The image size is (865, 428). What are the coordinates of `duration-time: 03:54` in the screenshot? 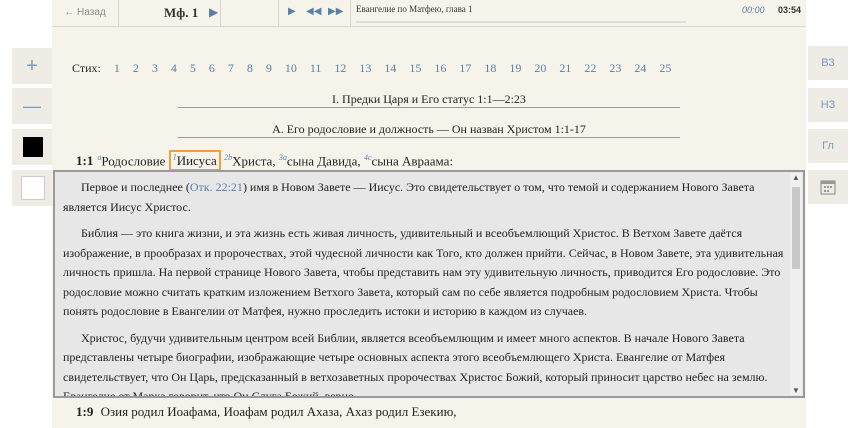 It's located at (790, 10).